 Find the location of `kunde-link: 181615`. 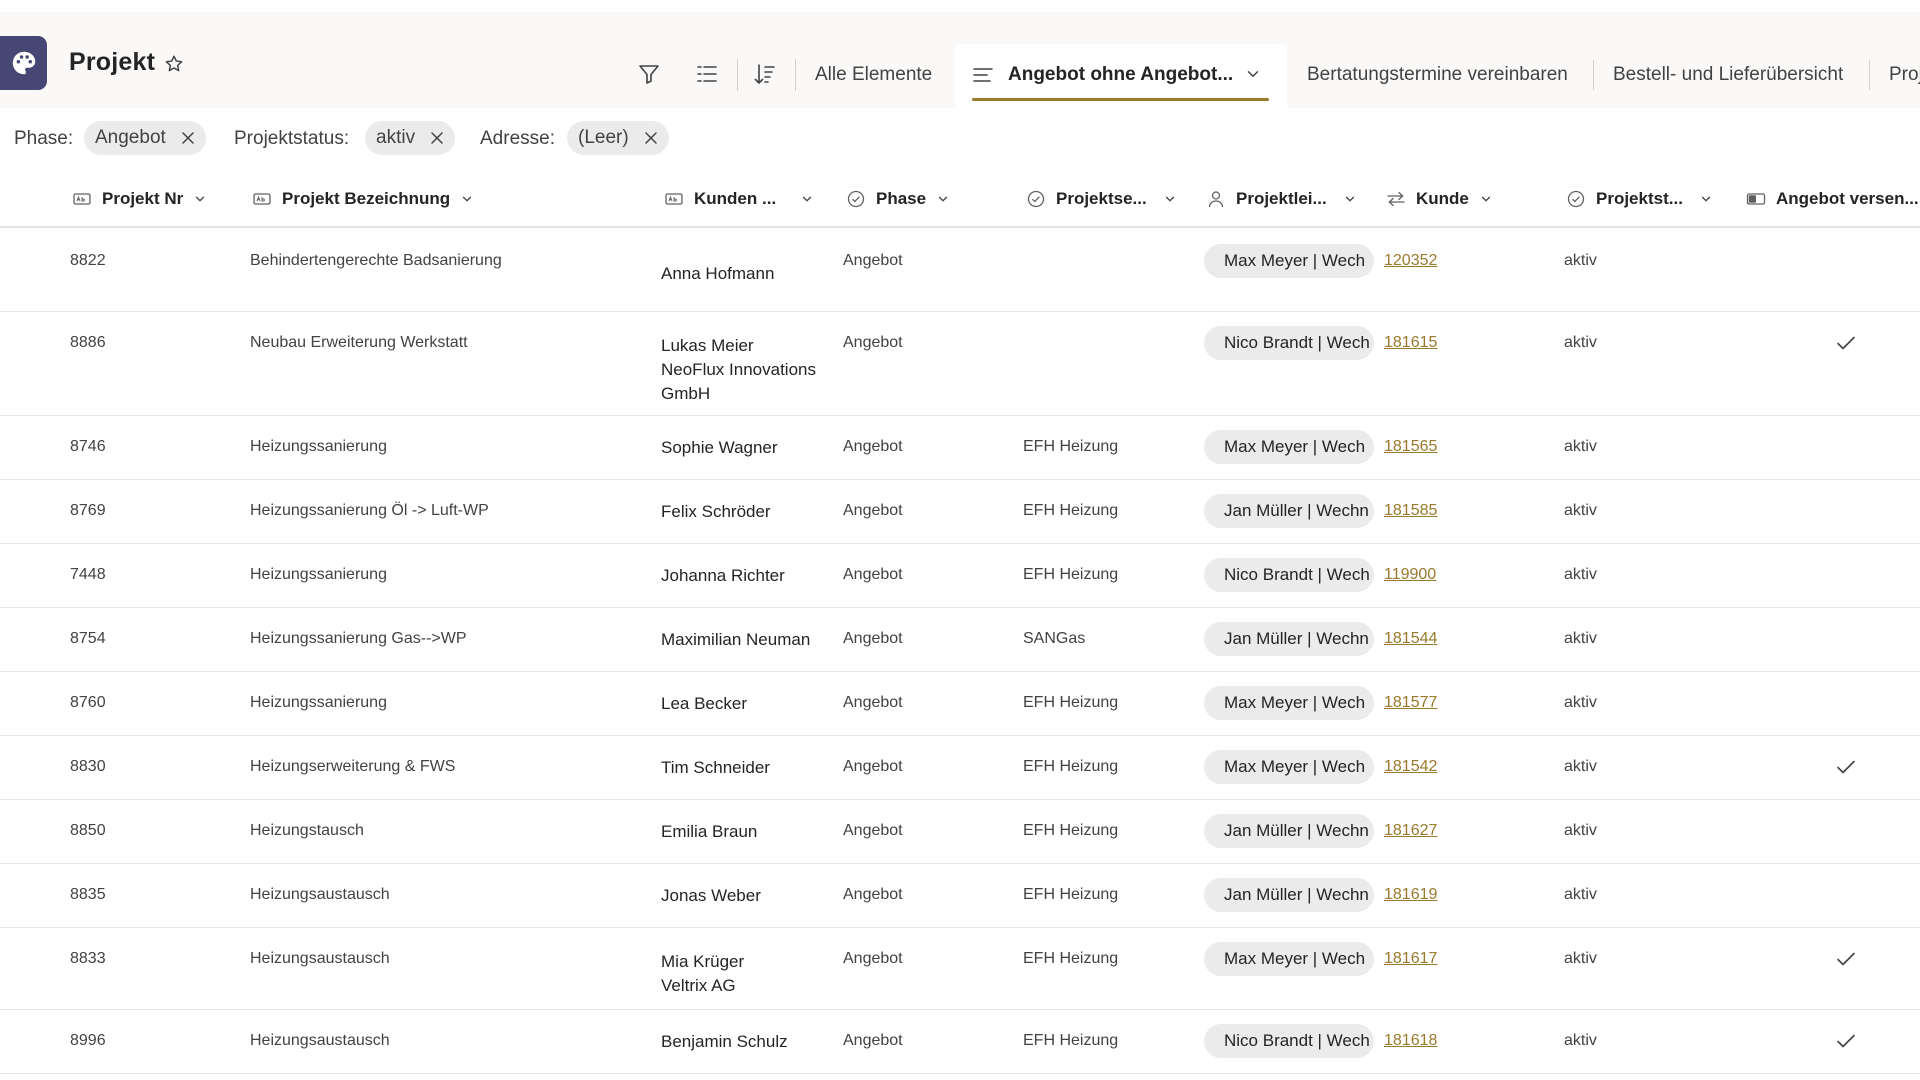

kunde-link: 181615 is located at coordinates (1410, 343).